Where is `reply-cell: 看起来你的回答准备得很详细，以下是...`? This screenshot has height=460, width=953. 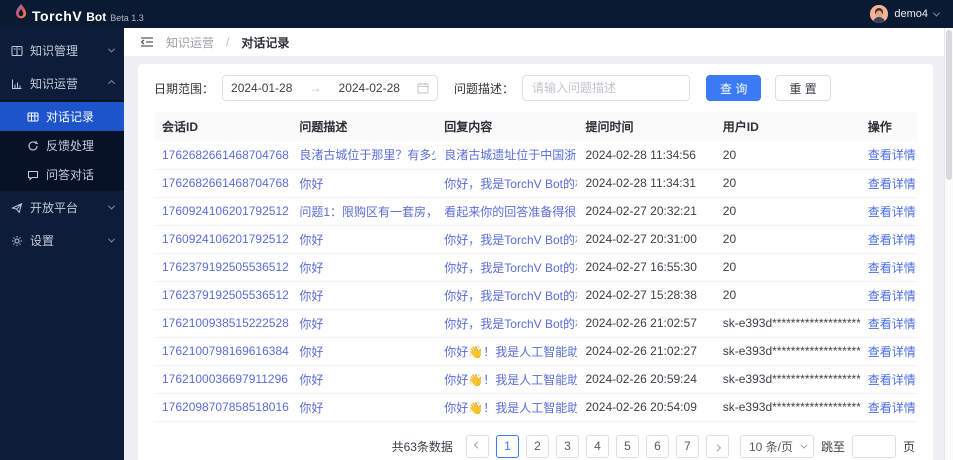 reply-cell: 看起来你的回答准备得很详细，以下是... is located at coordinates (507, 211).